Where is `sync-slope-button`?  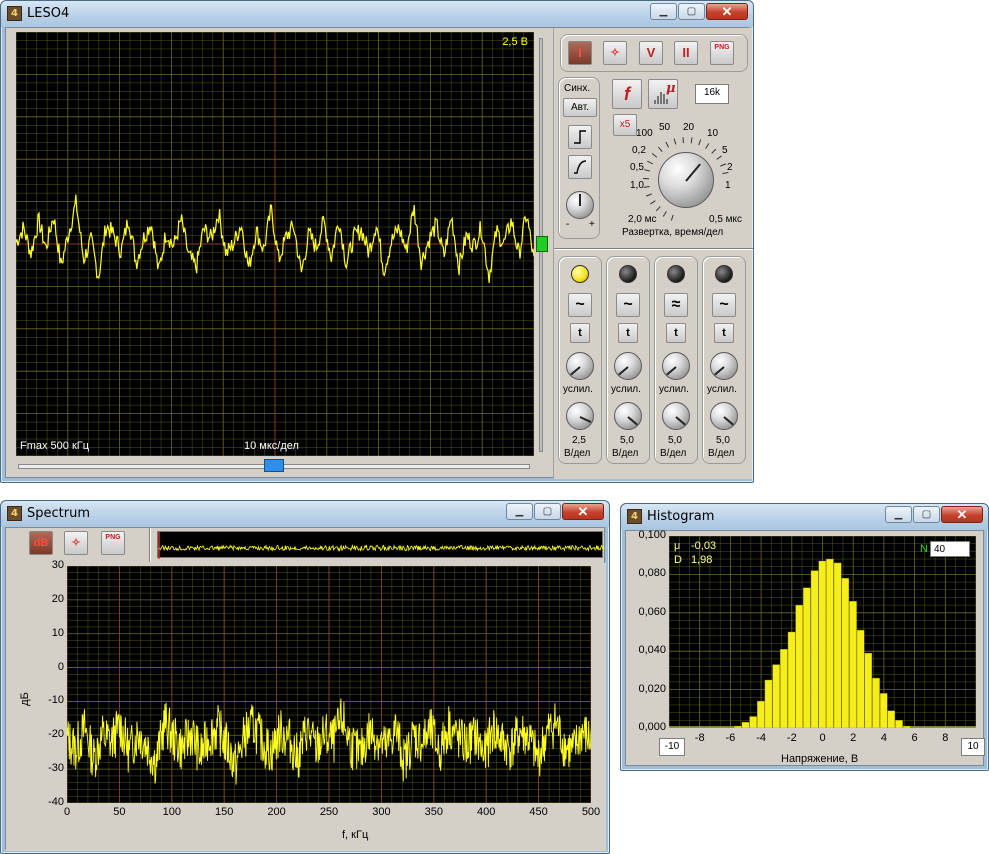
sync-slope-button is located at coordinates (580, 167).